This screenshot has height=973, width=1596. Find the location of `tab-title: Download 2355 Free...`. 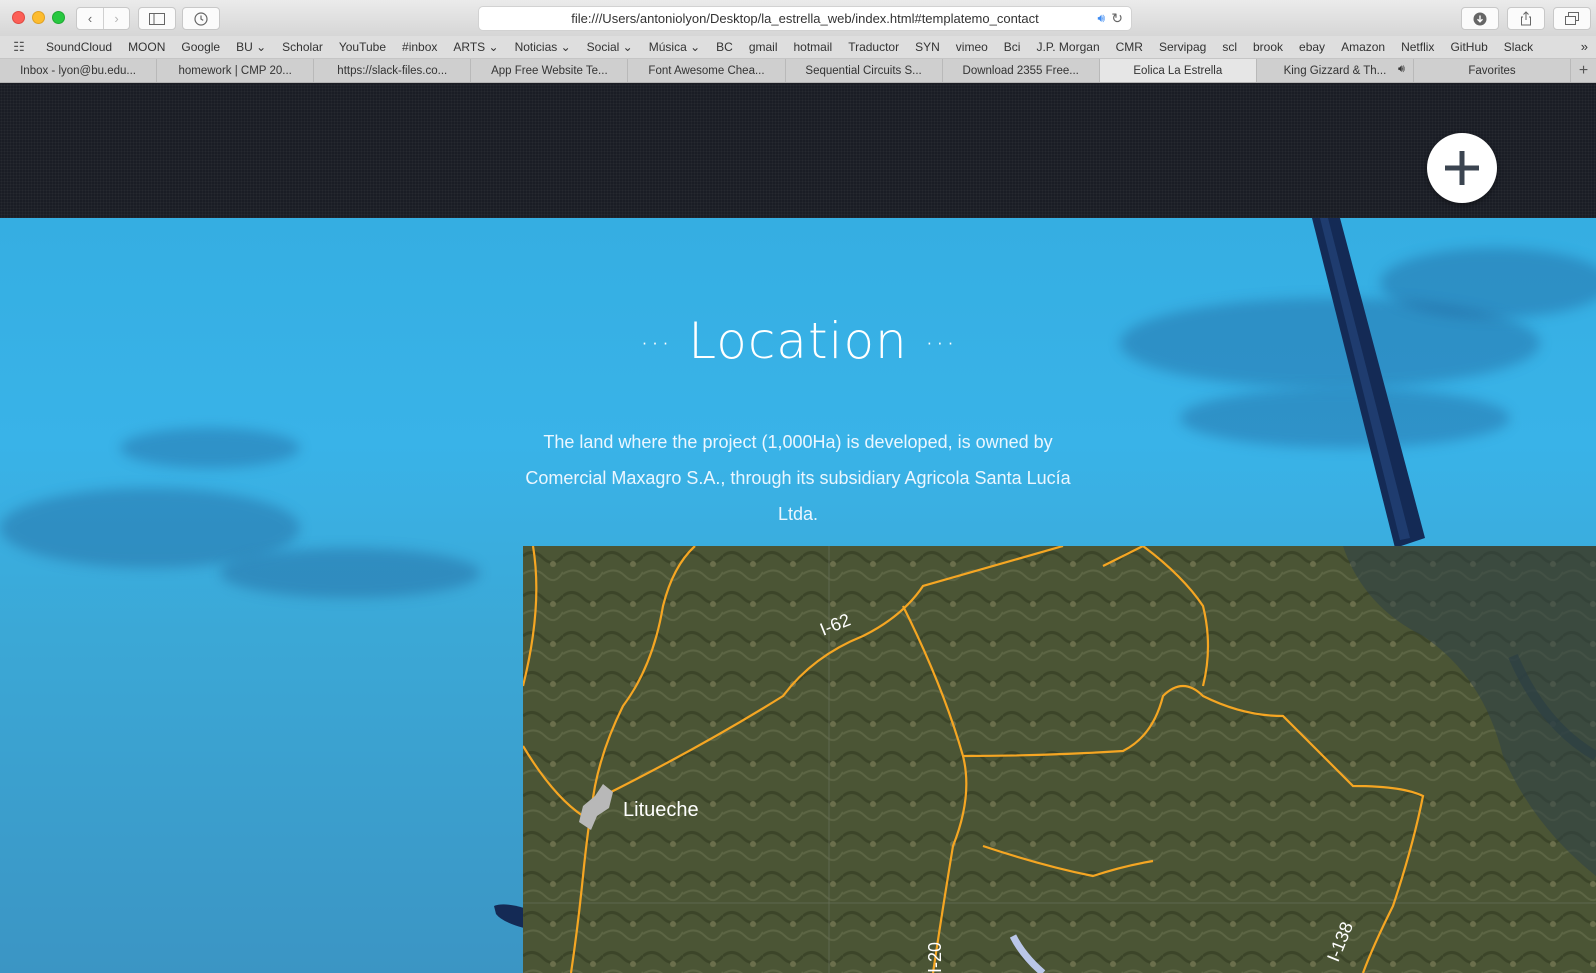

tab-title: Download 2355 Free... is located at coordinates (1020, 70).